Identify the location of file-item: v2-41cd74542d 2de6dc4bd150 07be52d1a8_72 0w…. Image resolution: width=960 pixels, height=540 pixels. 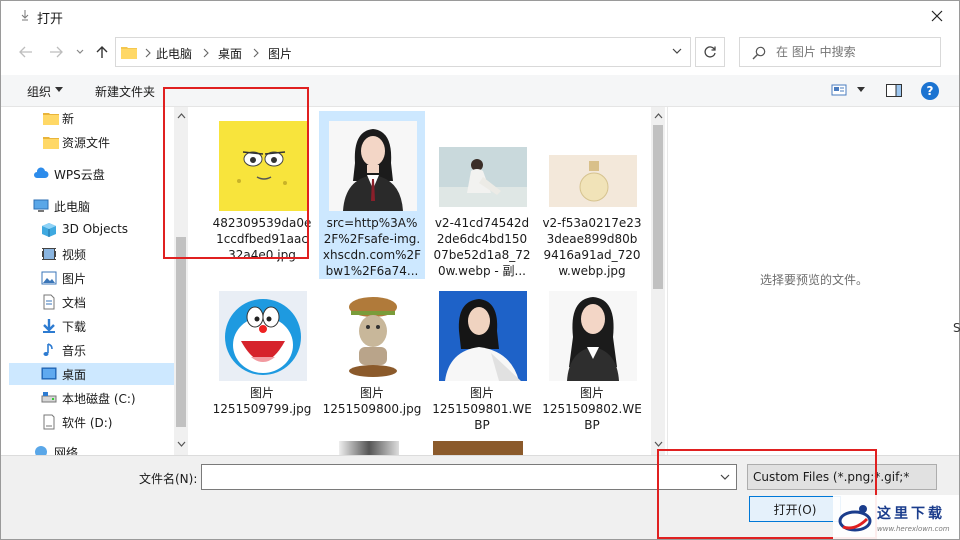
(482, 195).